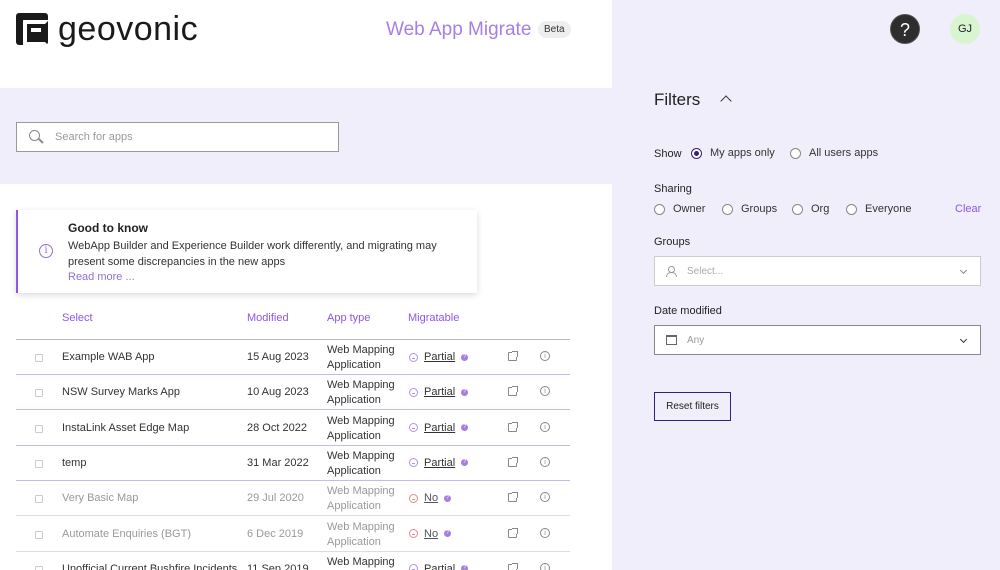 This screenshot has width=1000, height=570. What do you see at coordinates (149, 566) in the screenshot?
I see `app-name: Unofficial Current Bushfire Incidents` at bounding box center [149, 566].